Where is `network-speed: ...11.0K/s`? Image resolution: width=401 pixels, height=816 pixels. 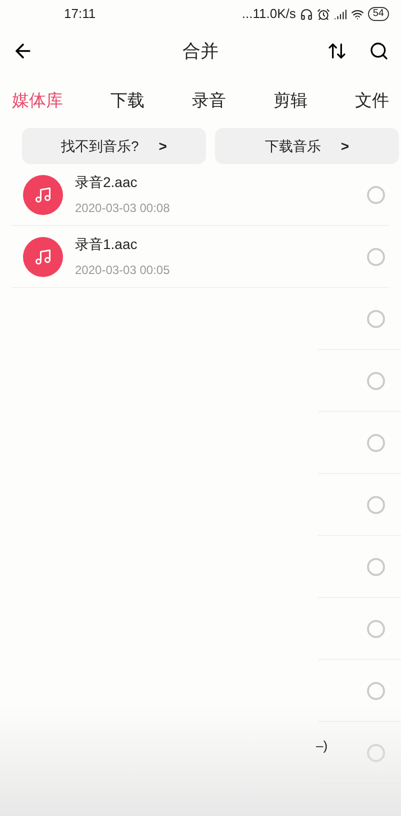 network-speed: ...11.0K/s is located at coordinates (269, 14).